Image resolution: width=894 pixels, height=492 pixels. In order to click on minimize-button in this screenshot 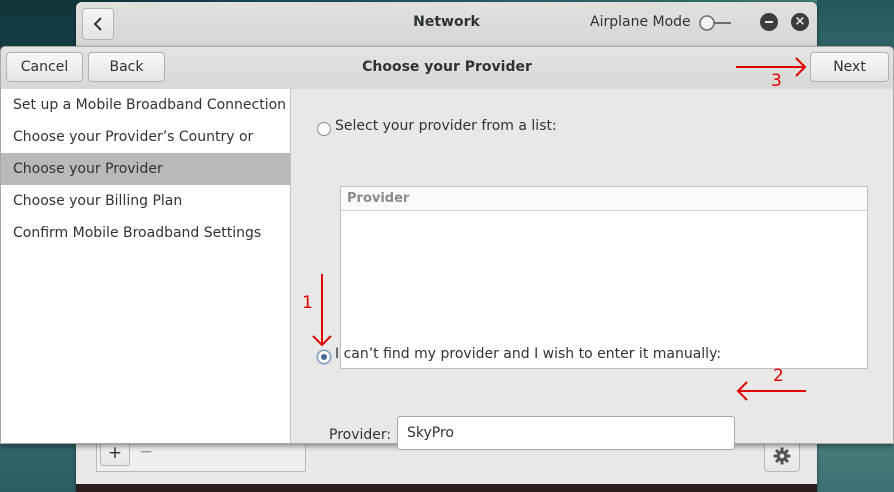, I will do `click(769, 22)`.